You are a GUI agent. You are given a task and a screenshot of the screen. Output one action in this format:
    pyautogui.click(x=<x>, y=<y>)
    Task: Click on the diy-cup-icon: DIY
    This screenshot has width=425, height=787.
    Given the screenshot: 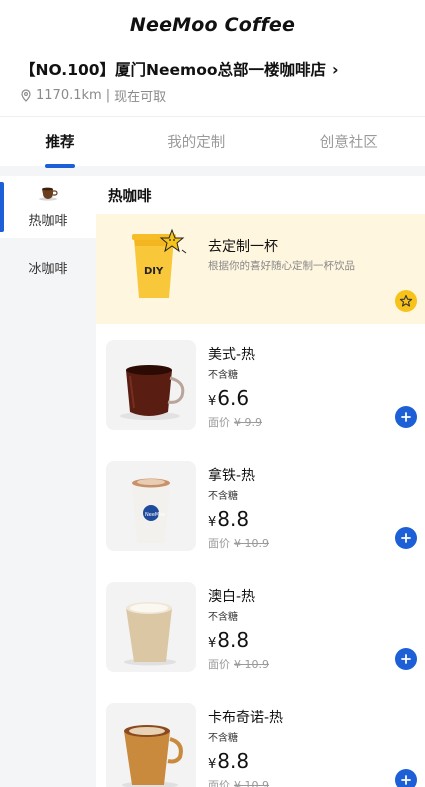 What is the action you would take?
    pyautogui.click(x=158, y=265)
    